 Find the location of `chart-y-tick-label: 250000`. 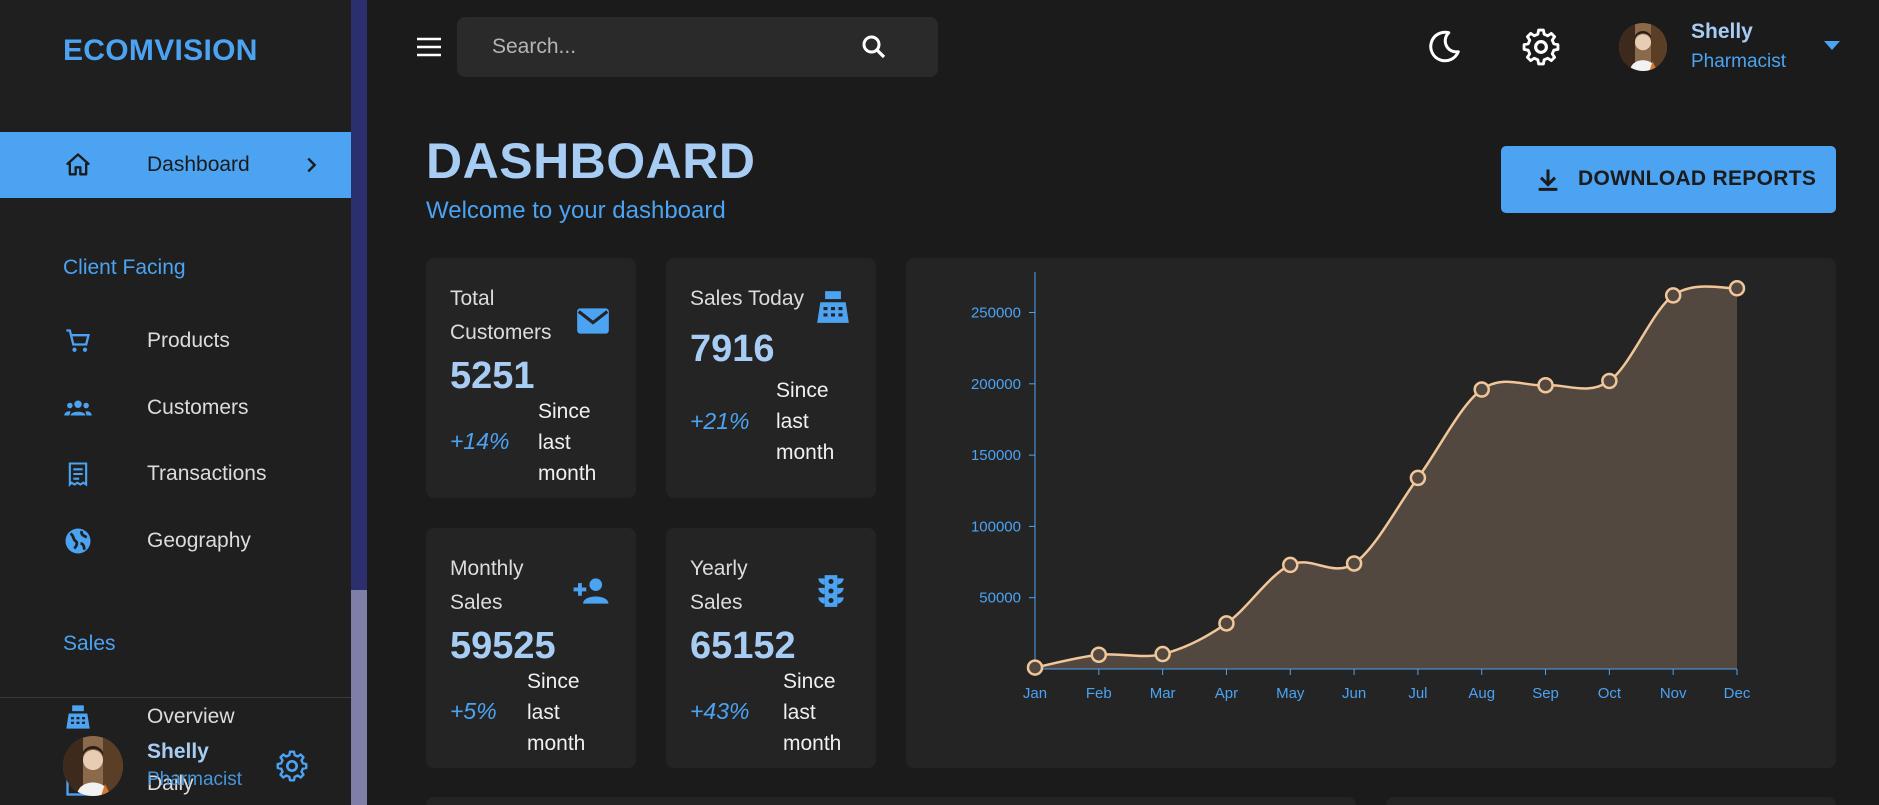

chart-y-tick-label: 250000 is located at coordinates (996, 313).